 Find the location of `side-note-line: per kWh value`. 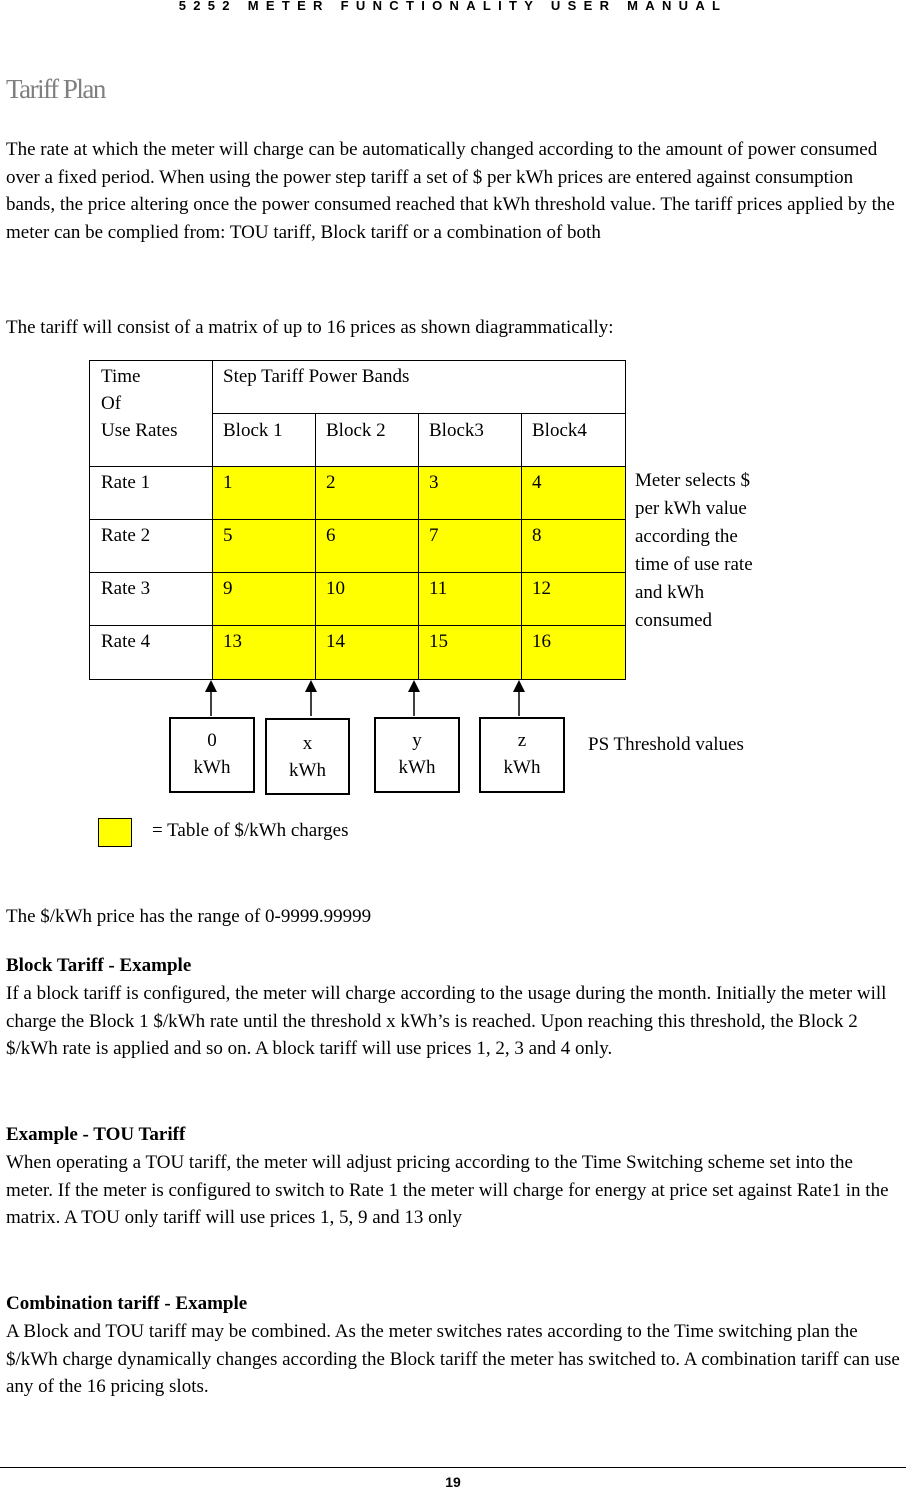

side-note-line: per kWh value is located at coordinates (691, 508).